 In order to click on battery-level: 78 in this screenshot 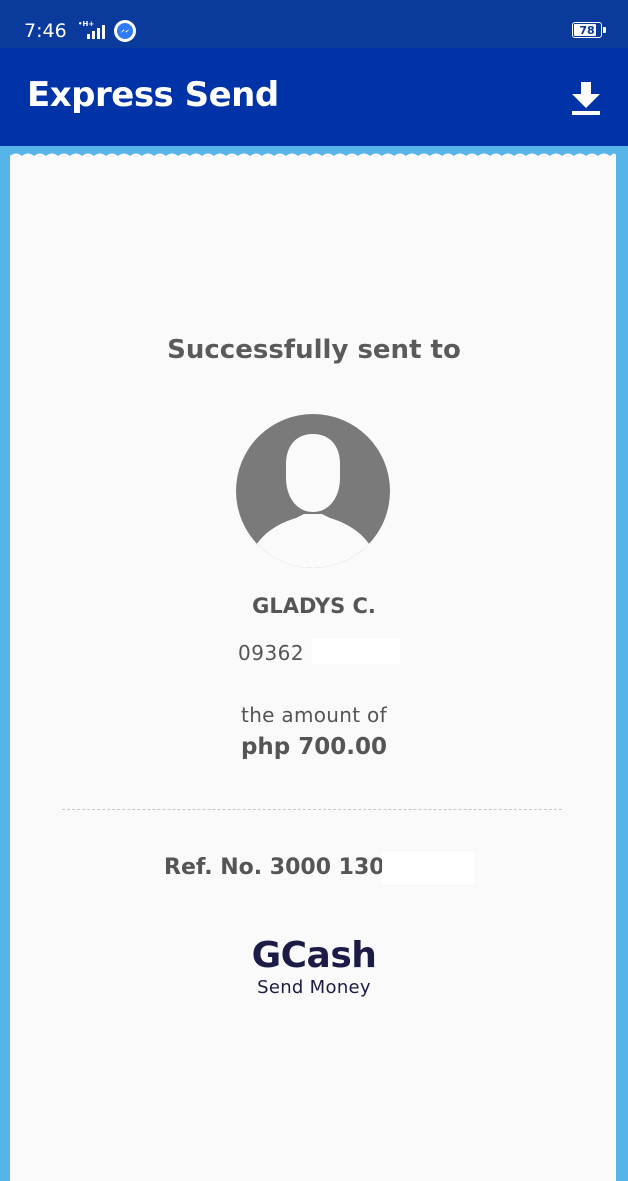, I will do `click(587, 30)`.